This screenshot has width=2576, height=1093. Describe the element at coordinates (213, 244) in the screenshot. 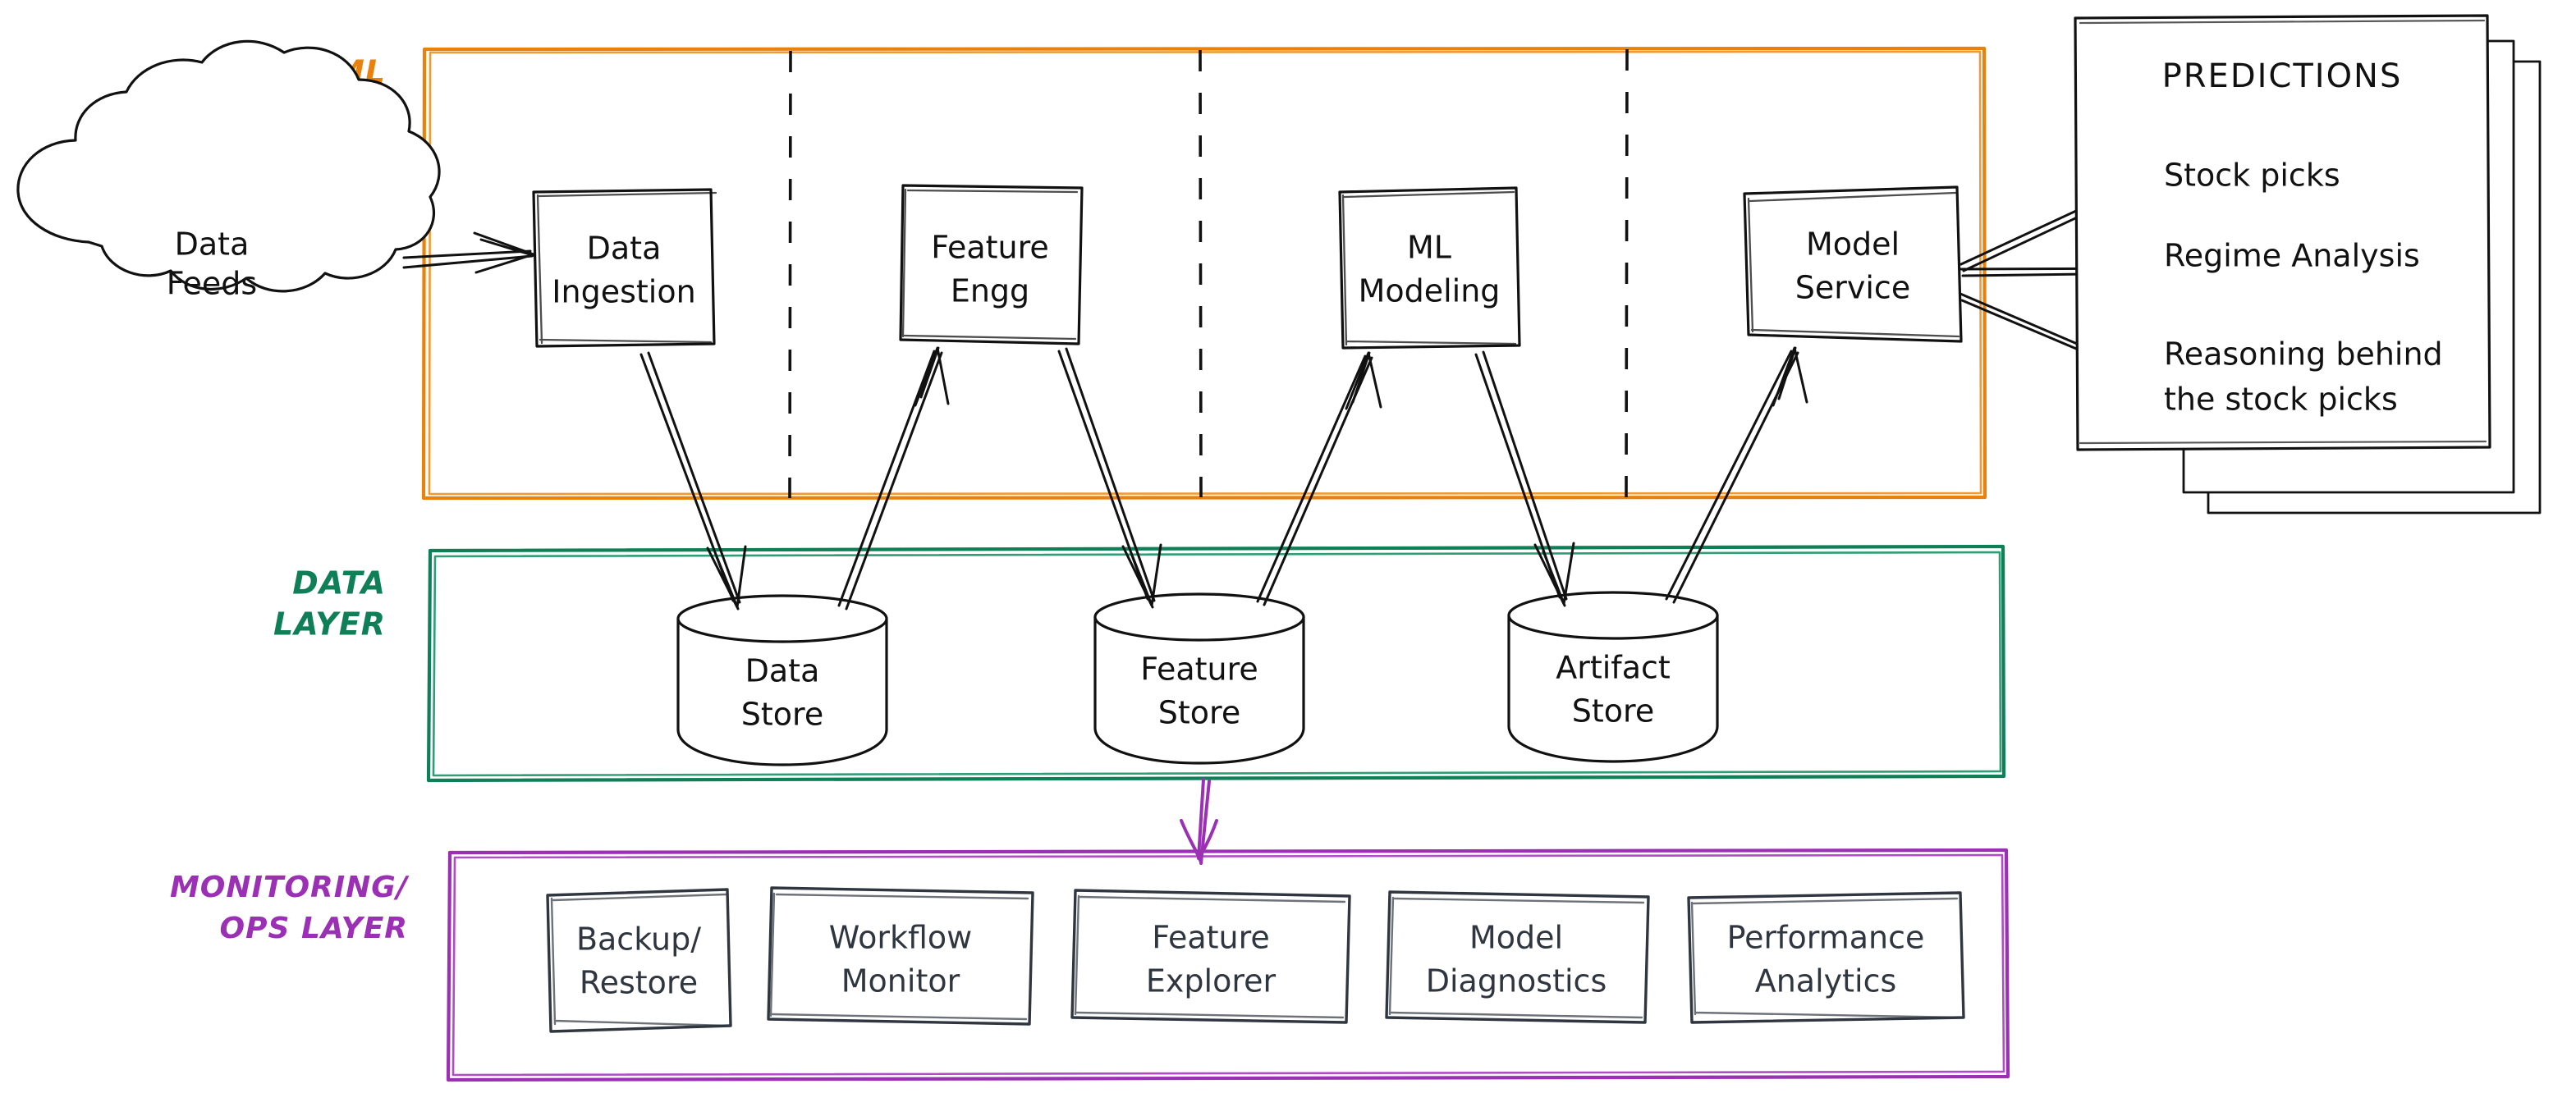

I see `cloud-label-line1: Data` at that location.